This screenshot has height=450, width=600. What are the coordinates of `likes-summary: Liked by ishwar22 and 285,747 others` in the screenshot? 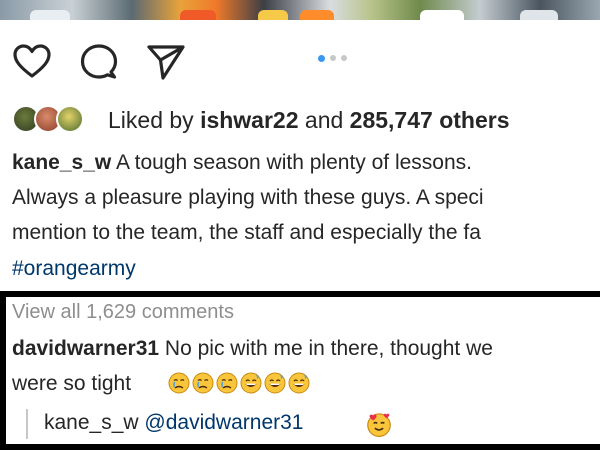 It's located at (309, 120).